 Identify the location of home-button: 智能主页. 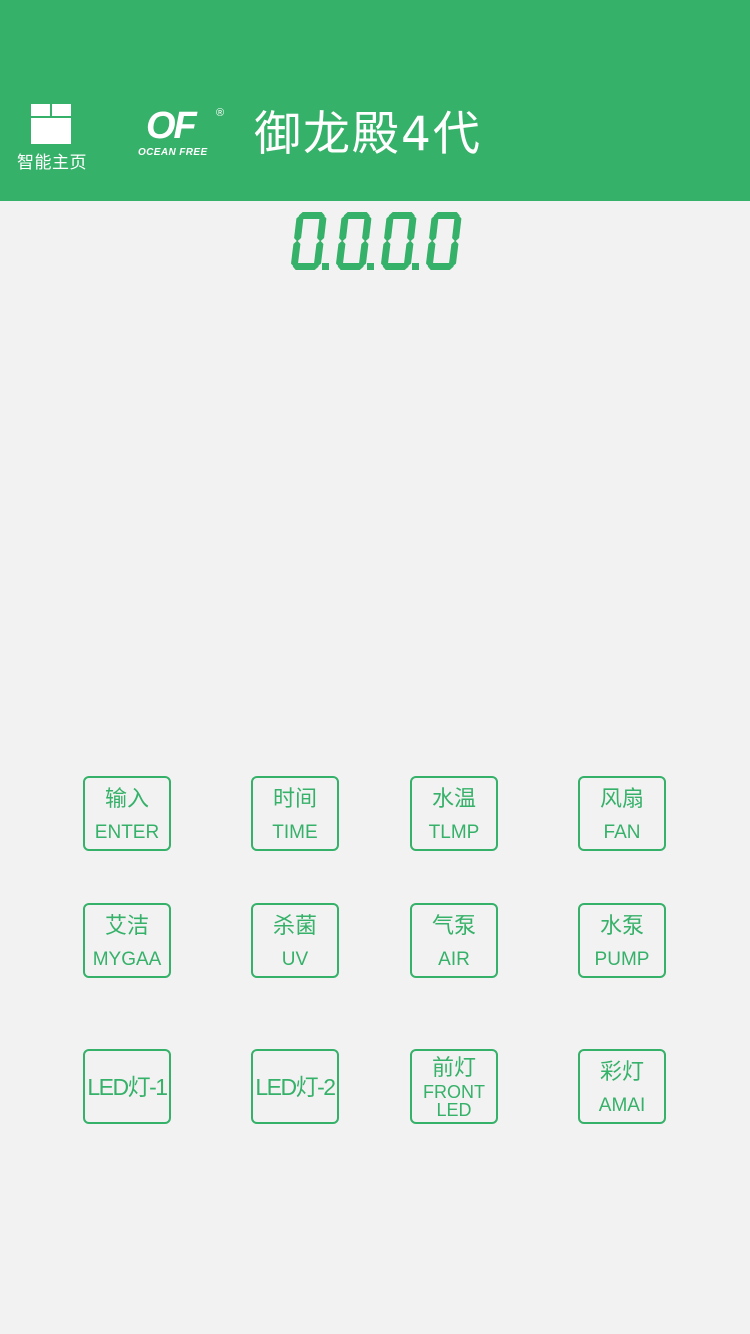
(52, 137).